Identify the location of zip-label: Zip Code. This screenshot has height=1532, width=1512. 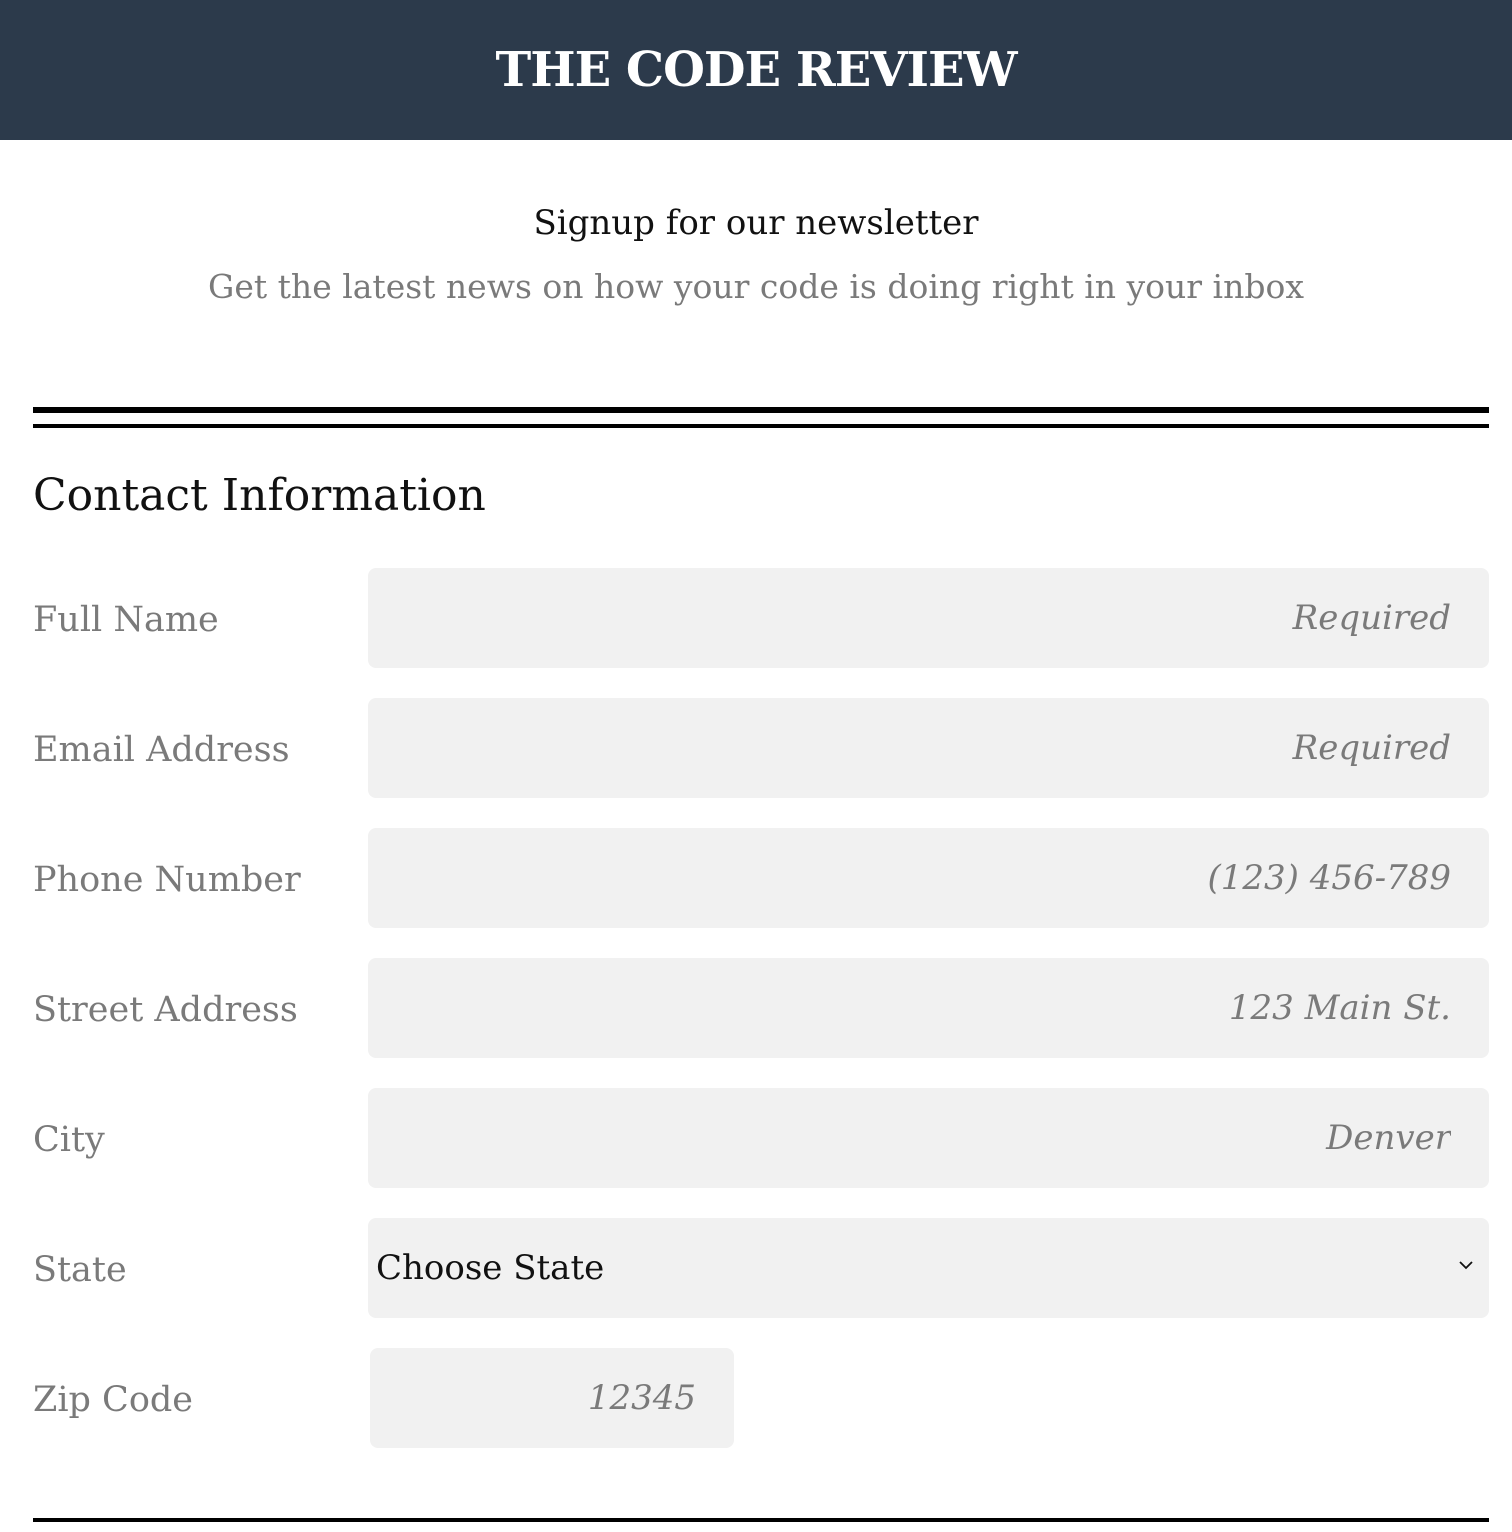
(113, 1400).